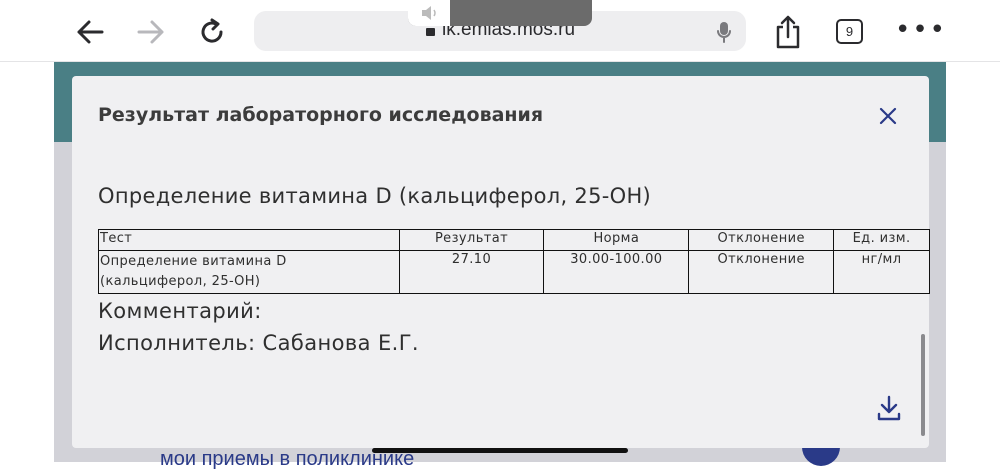  What do you see at coordinates (761, 240) in the screenshot?
I see `header-deviation: Отклонение` at bounding box center [761, 240].